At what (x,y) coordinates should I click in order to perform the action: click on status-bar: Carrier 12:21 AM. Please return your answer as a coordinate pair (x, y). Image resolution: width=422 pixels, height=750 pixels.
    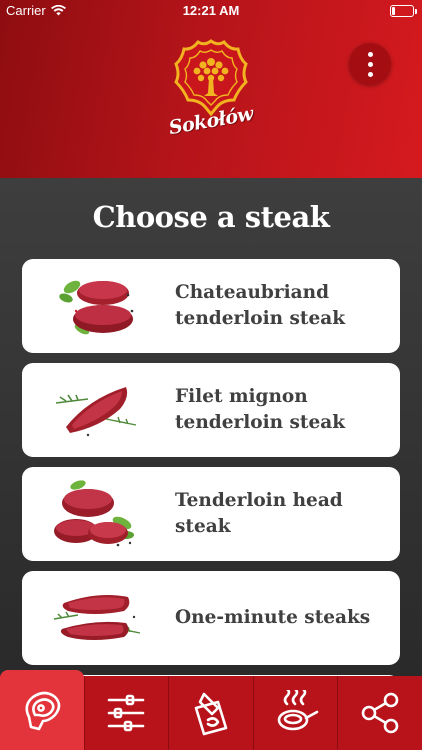
    Looking at the image, I should click on (211, 11).